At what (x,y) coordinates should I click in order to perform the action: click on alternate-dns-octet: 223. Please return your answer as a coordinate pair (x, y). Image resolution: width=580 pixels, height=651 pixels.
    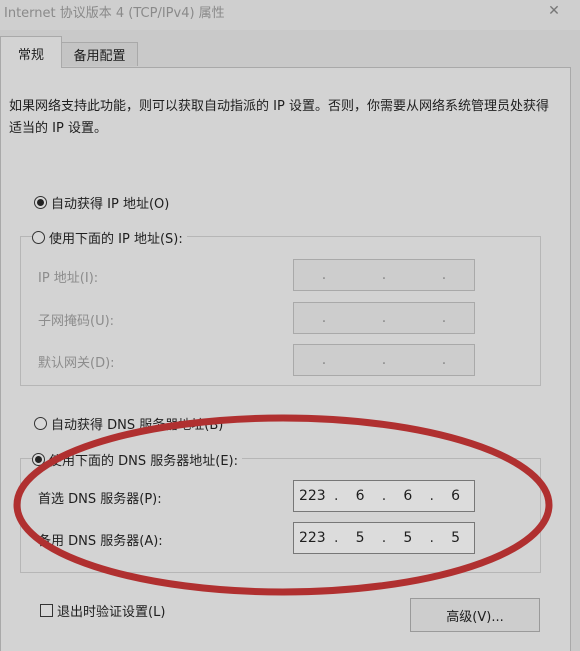
    Looking at the image, I should click on (312, 538).